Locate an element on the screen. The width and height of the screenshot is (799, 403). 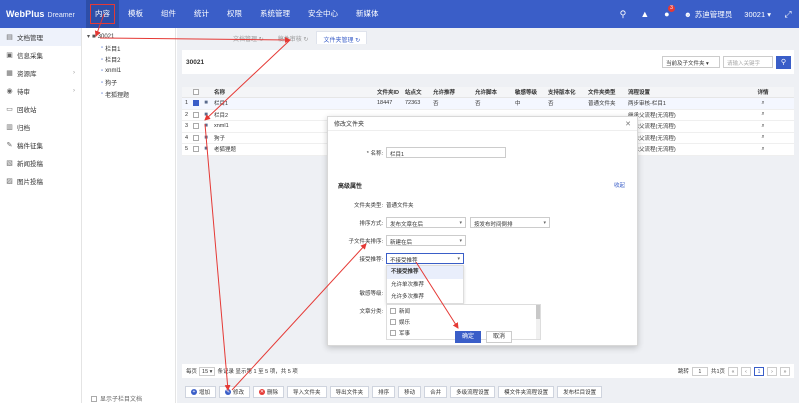
search-button: ⚲ is located at coordinates (783, 62).